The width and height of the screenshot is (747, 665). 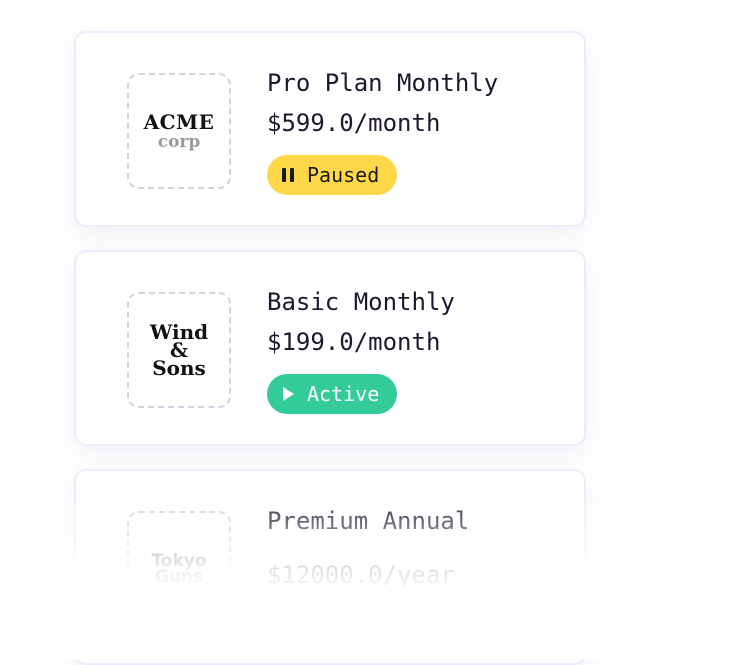 I want to click on plan-price: $599.0/month, so click(x=354, y=123).